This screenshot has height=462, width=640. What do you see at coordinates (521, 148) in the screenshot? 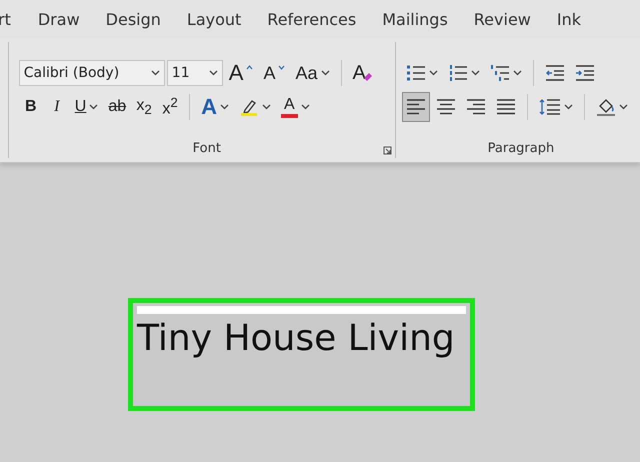
I see `group-label: Paragraph` at bounding box center [521, 148].